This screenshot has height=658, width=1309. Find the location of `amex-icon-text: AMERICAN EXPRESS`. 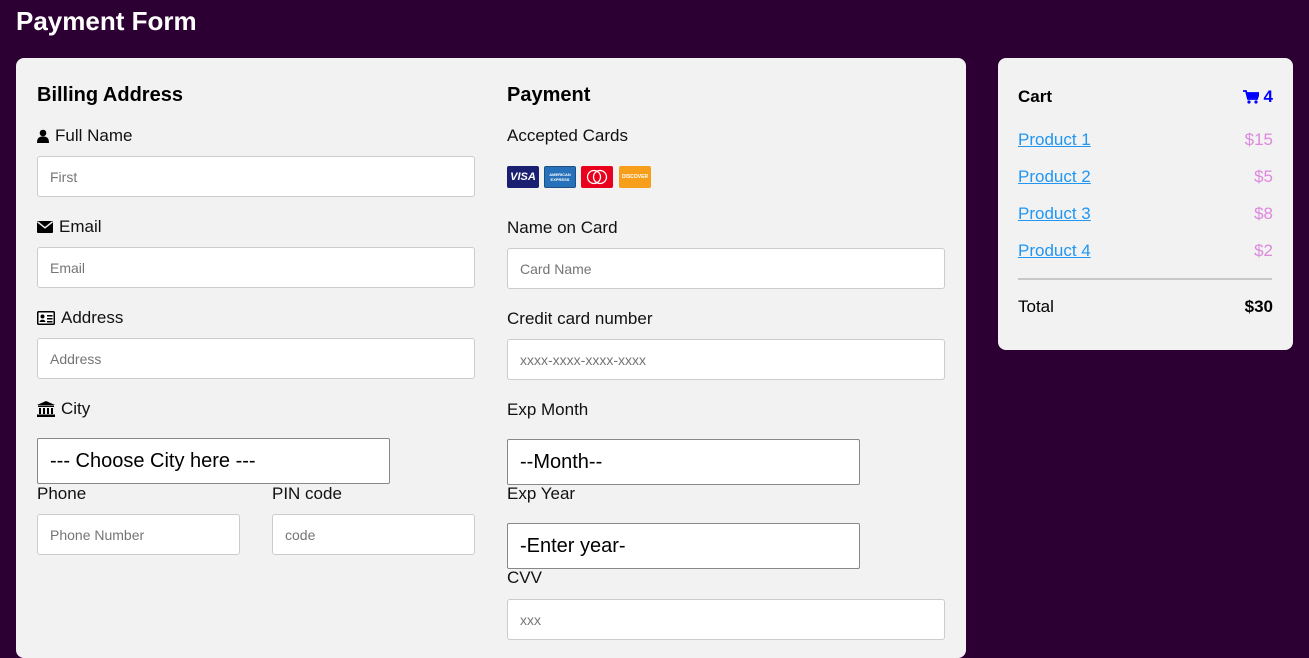

amex-icon-text: AMERICAN EXPRESS is located at coordinates (560, 177).